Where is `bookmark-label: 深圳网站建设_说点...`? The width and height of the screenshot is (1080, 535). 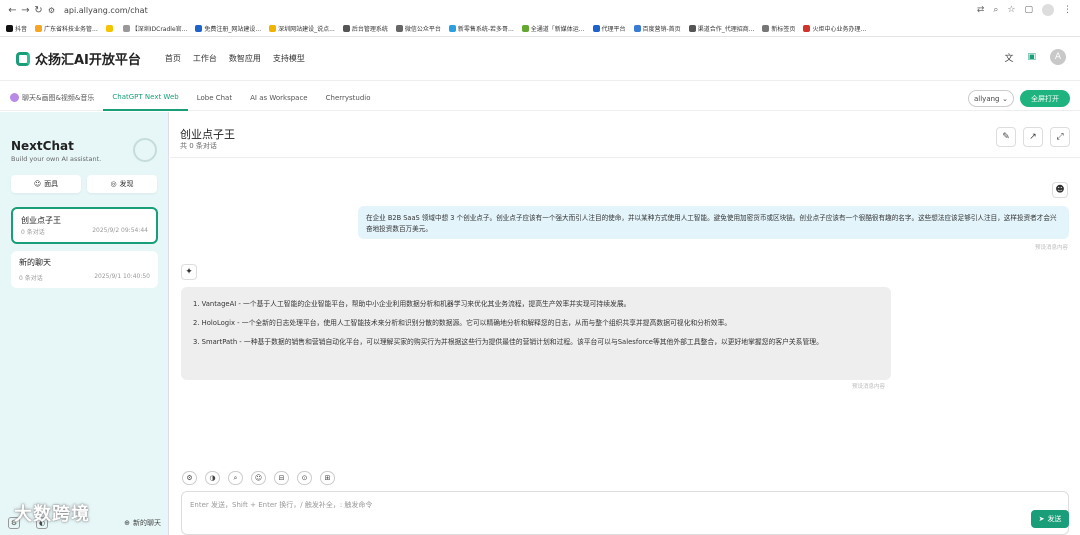
bookmark-label: 深圳网站建设_说点... is located at coordinates (306, 29).